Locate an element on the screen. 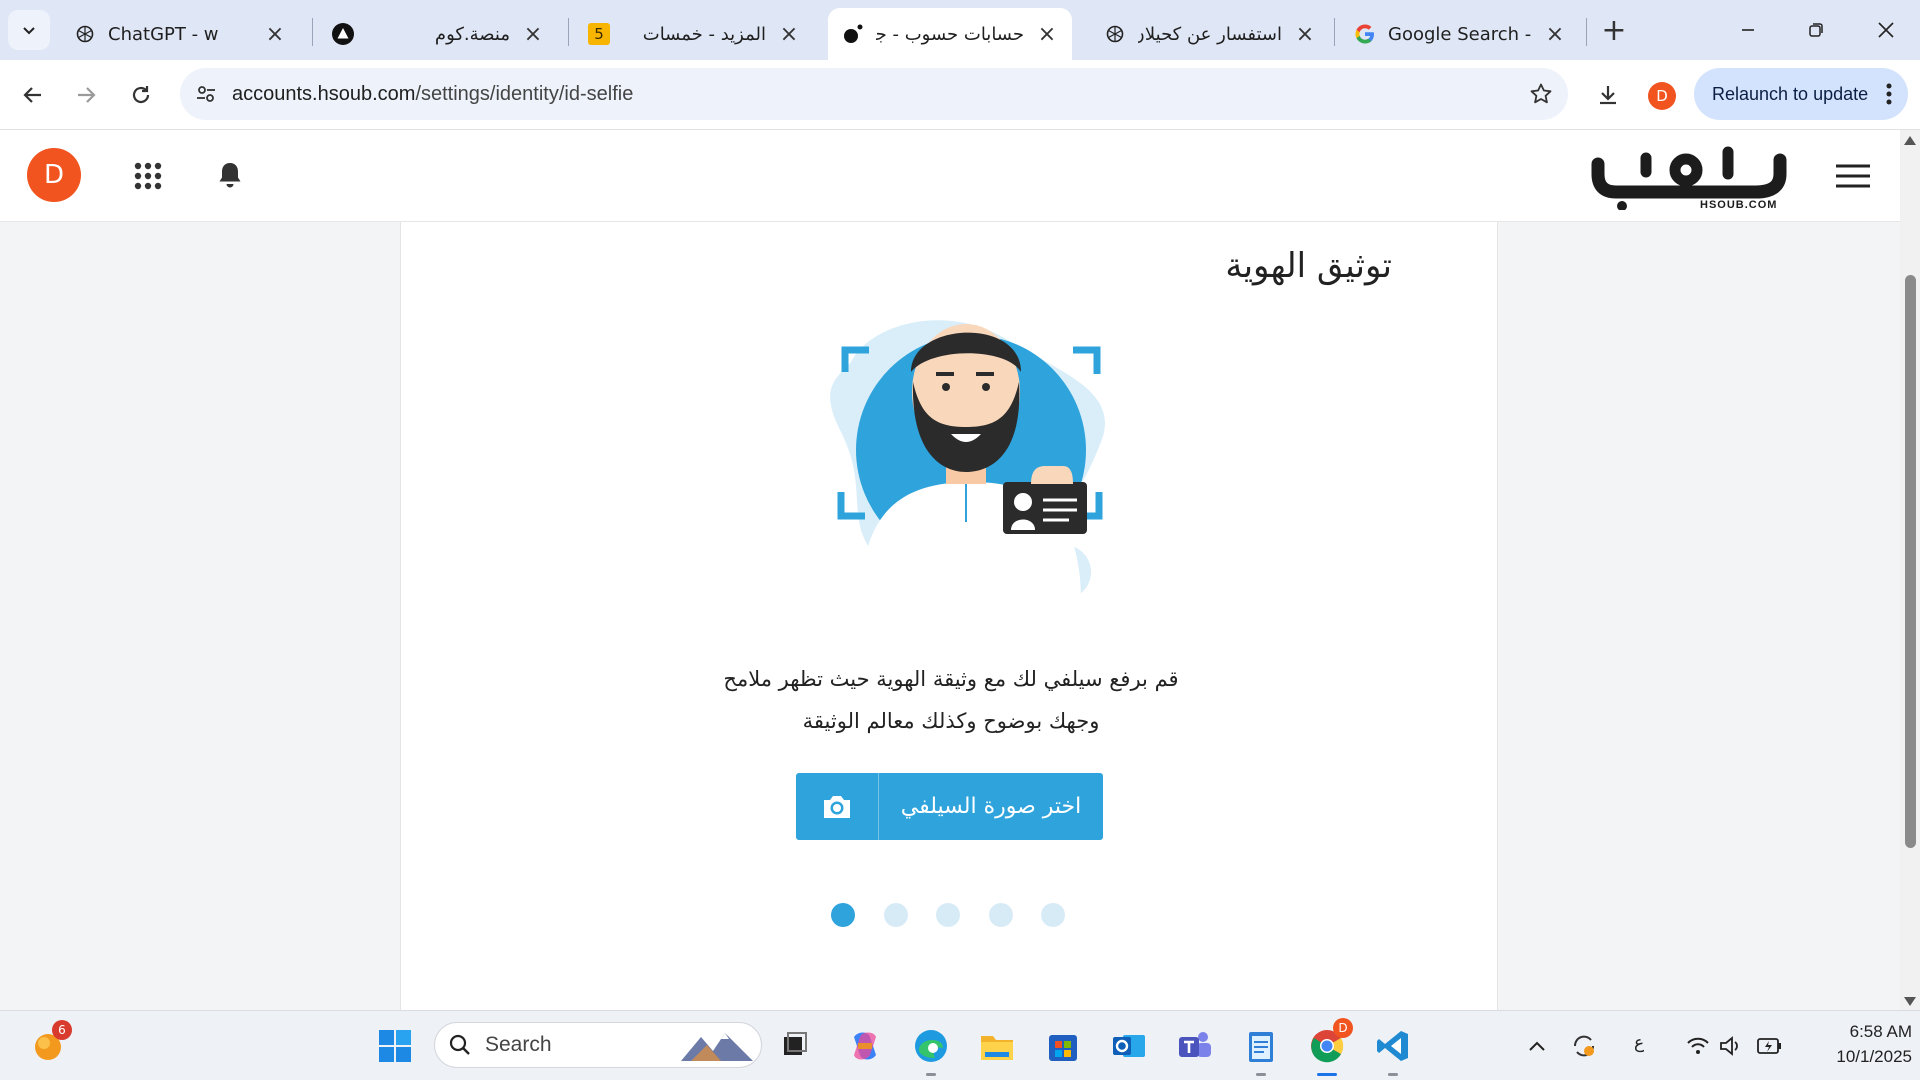  store-icon is located at coordinates (1063, 1048).